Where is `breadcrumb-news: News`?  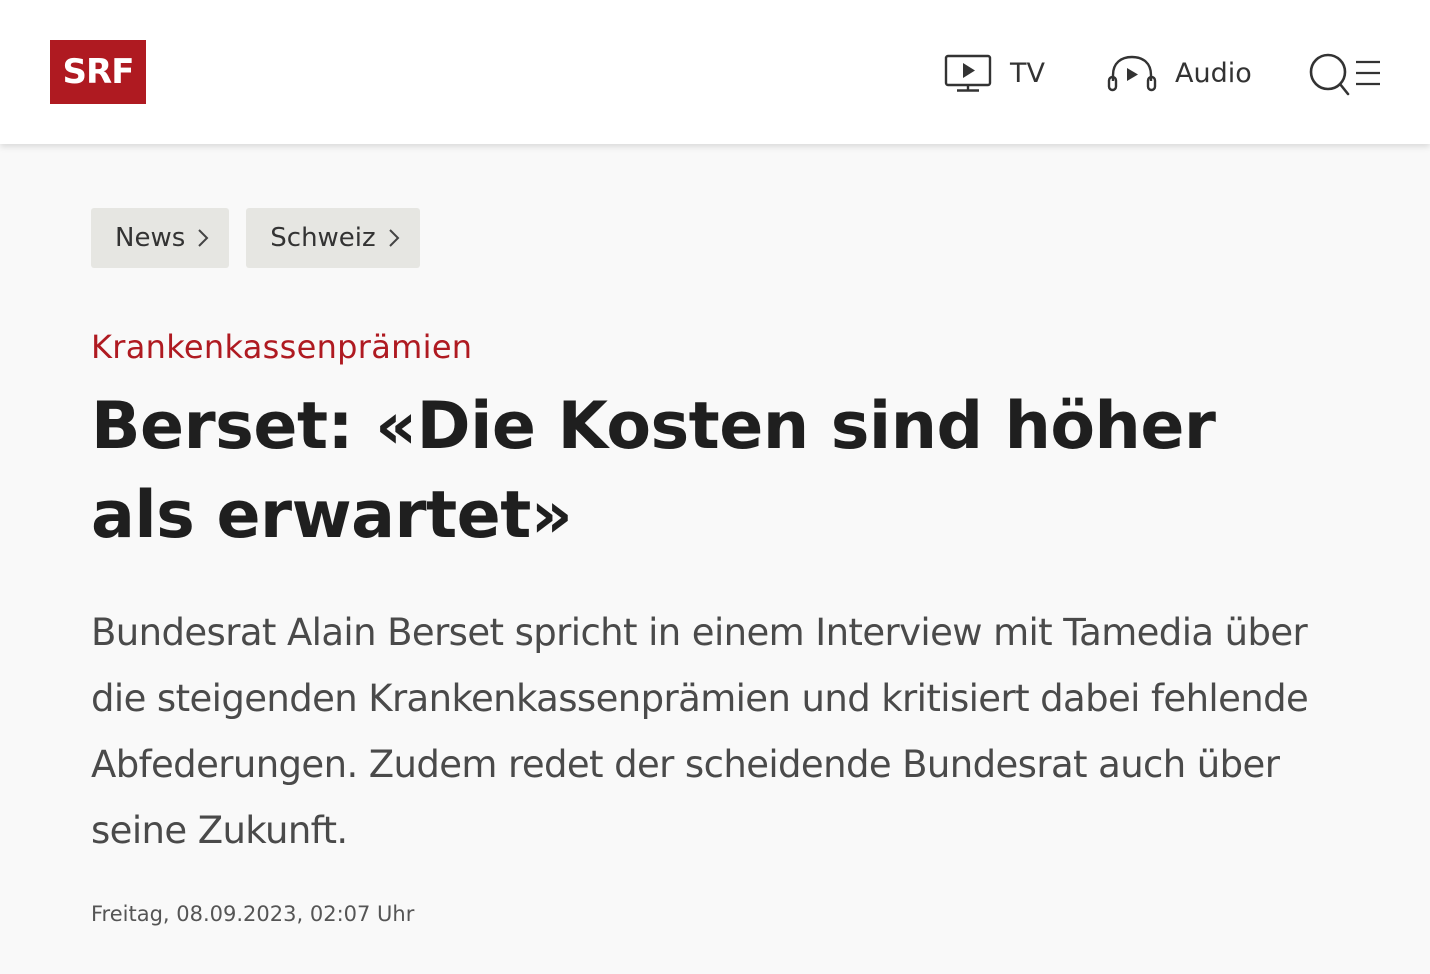
breadcrumb-news: News is located at coordinates (160, 238).